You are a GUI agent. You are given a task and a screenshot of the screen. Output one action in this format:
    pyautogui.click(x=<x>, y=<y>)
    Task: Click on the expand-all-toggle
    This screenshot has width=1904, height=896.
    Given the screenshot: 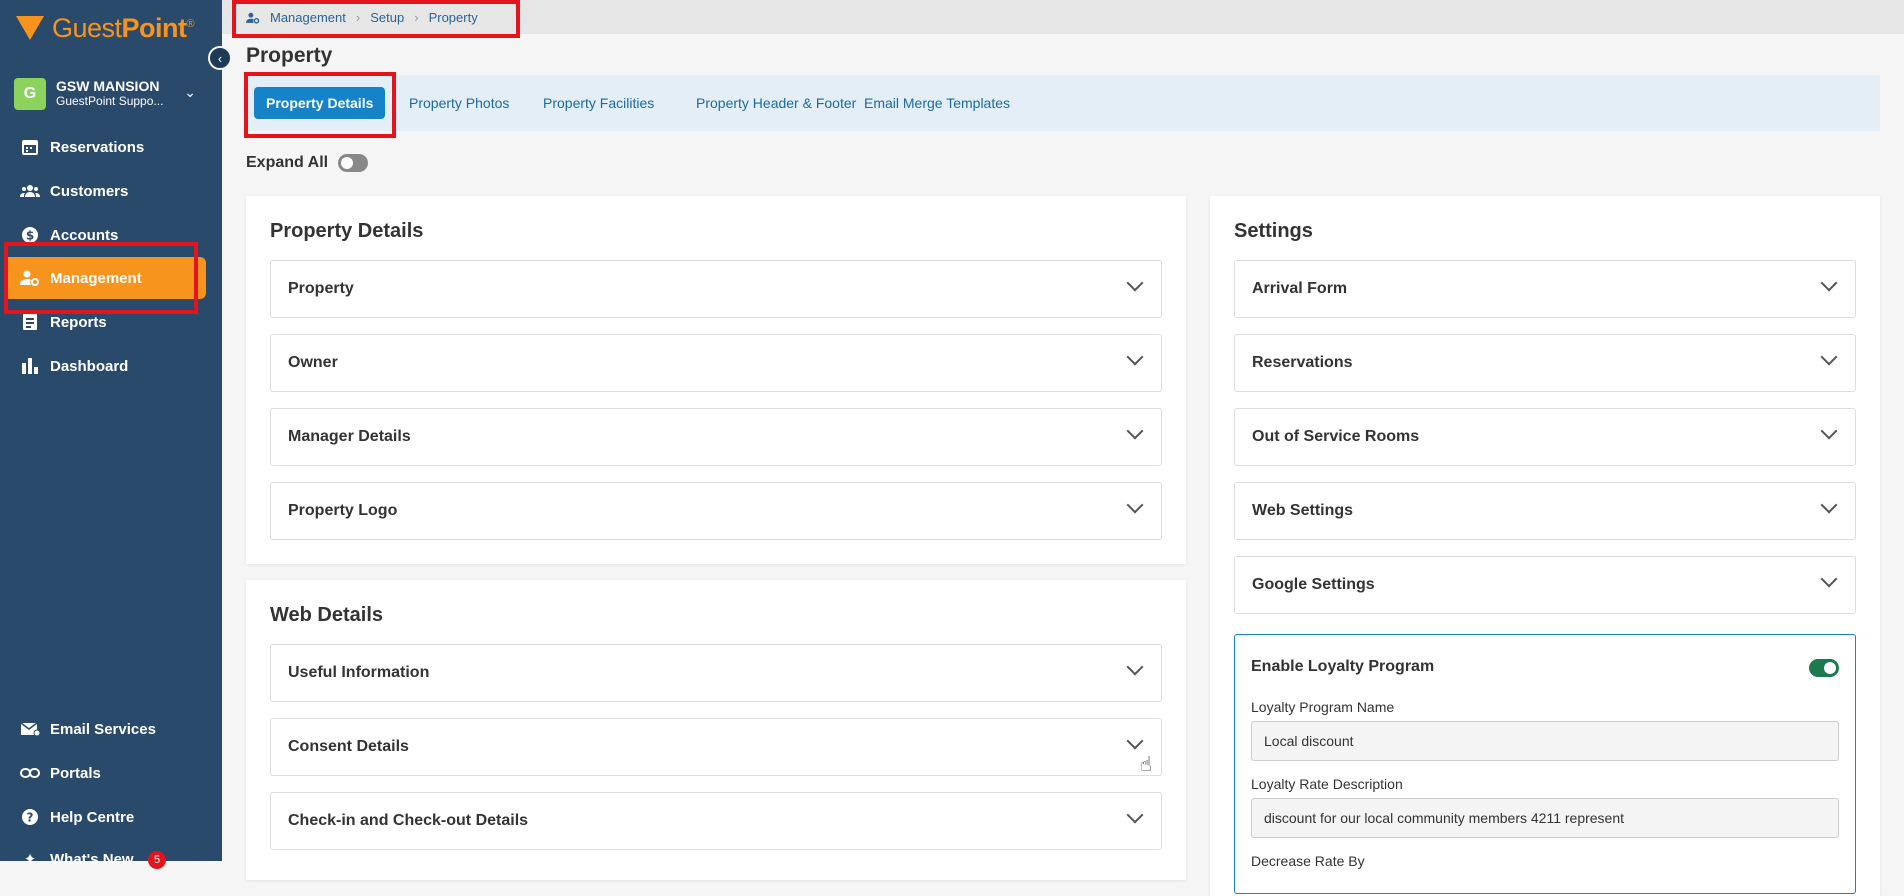 What is the action you would take?
    pyautogui.click(x=353, y=163)
    